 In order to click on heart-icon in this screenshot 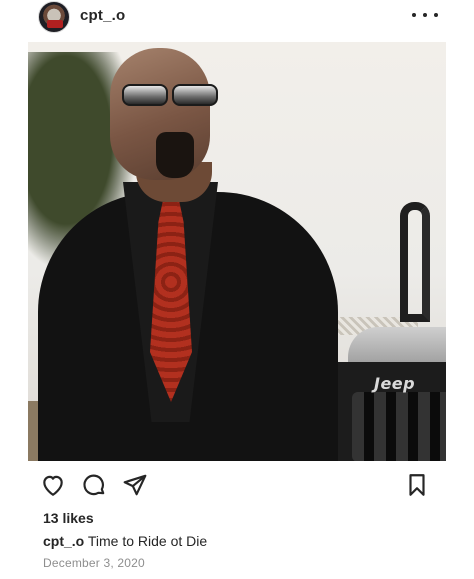, I will do `click(53, 485)`.